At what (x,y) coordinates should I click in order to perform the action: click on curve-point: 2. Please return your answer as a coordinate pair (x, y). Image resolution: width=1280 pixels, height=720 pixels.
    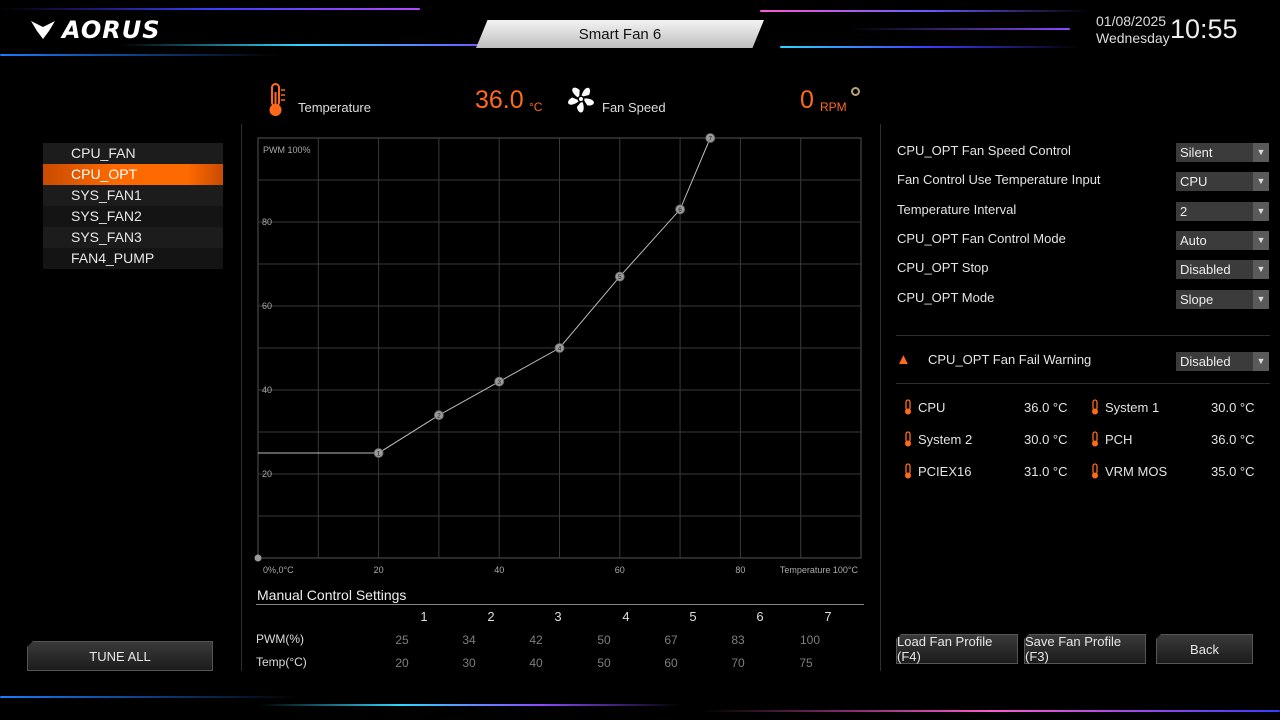
    Looking at the image, I should click on (438, 415).